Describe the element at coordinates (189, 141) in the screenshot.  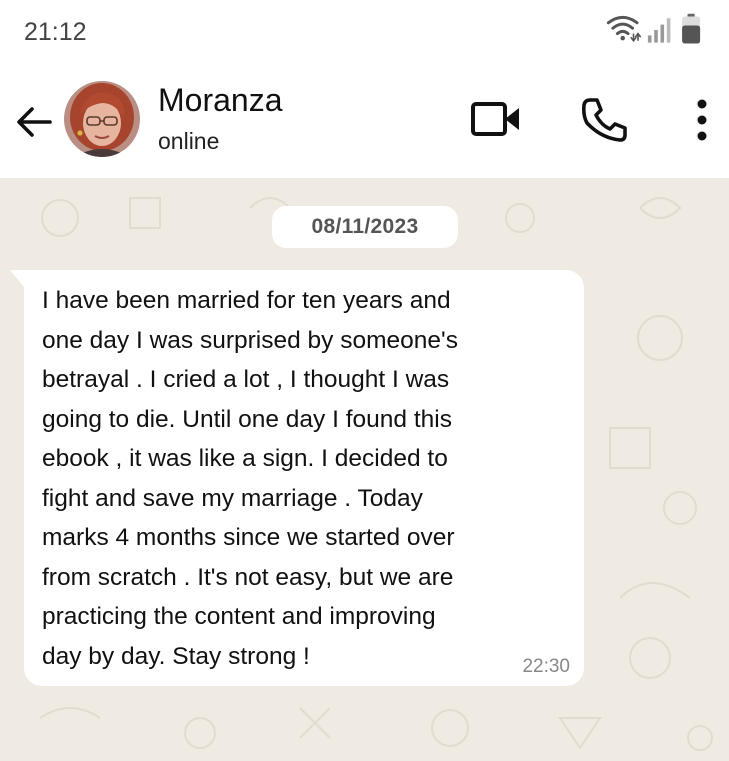
I see `contact-status: online` at that location.